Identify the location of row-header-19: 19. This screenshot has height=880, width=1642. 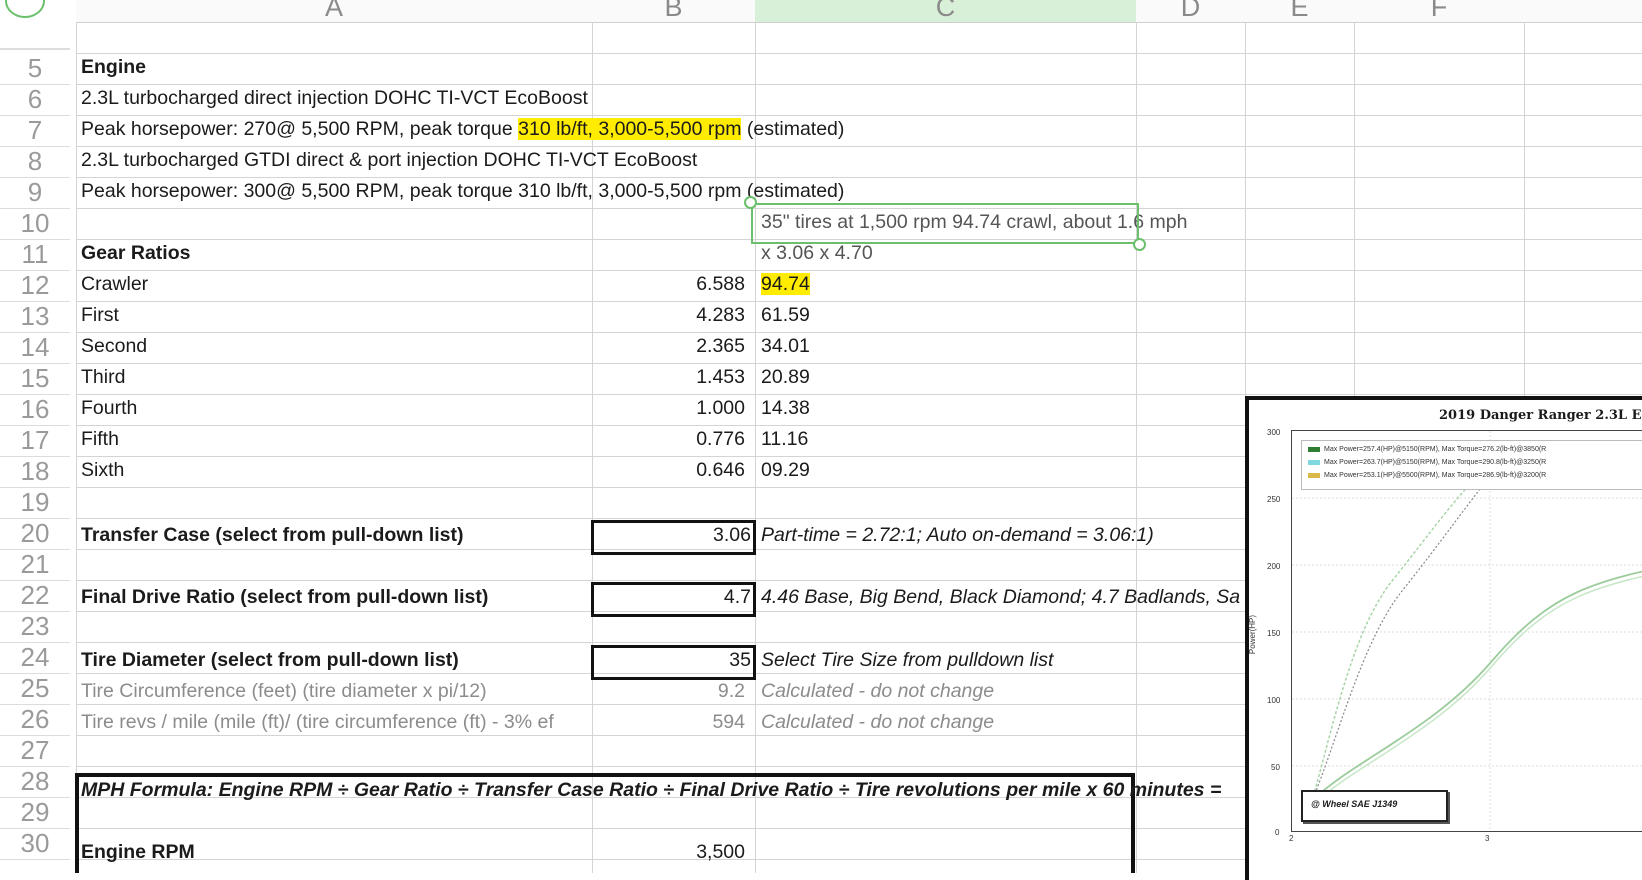
(35, 503).